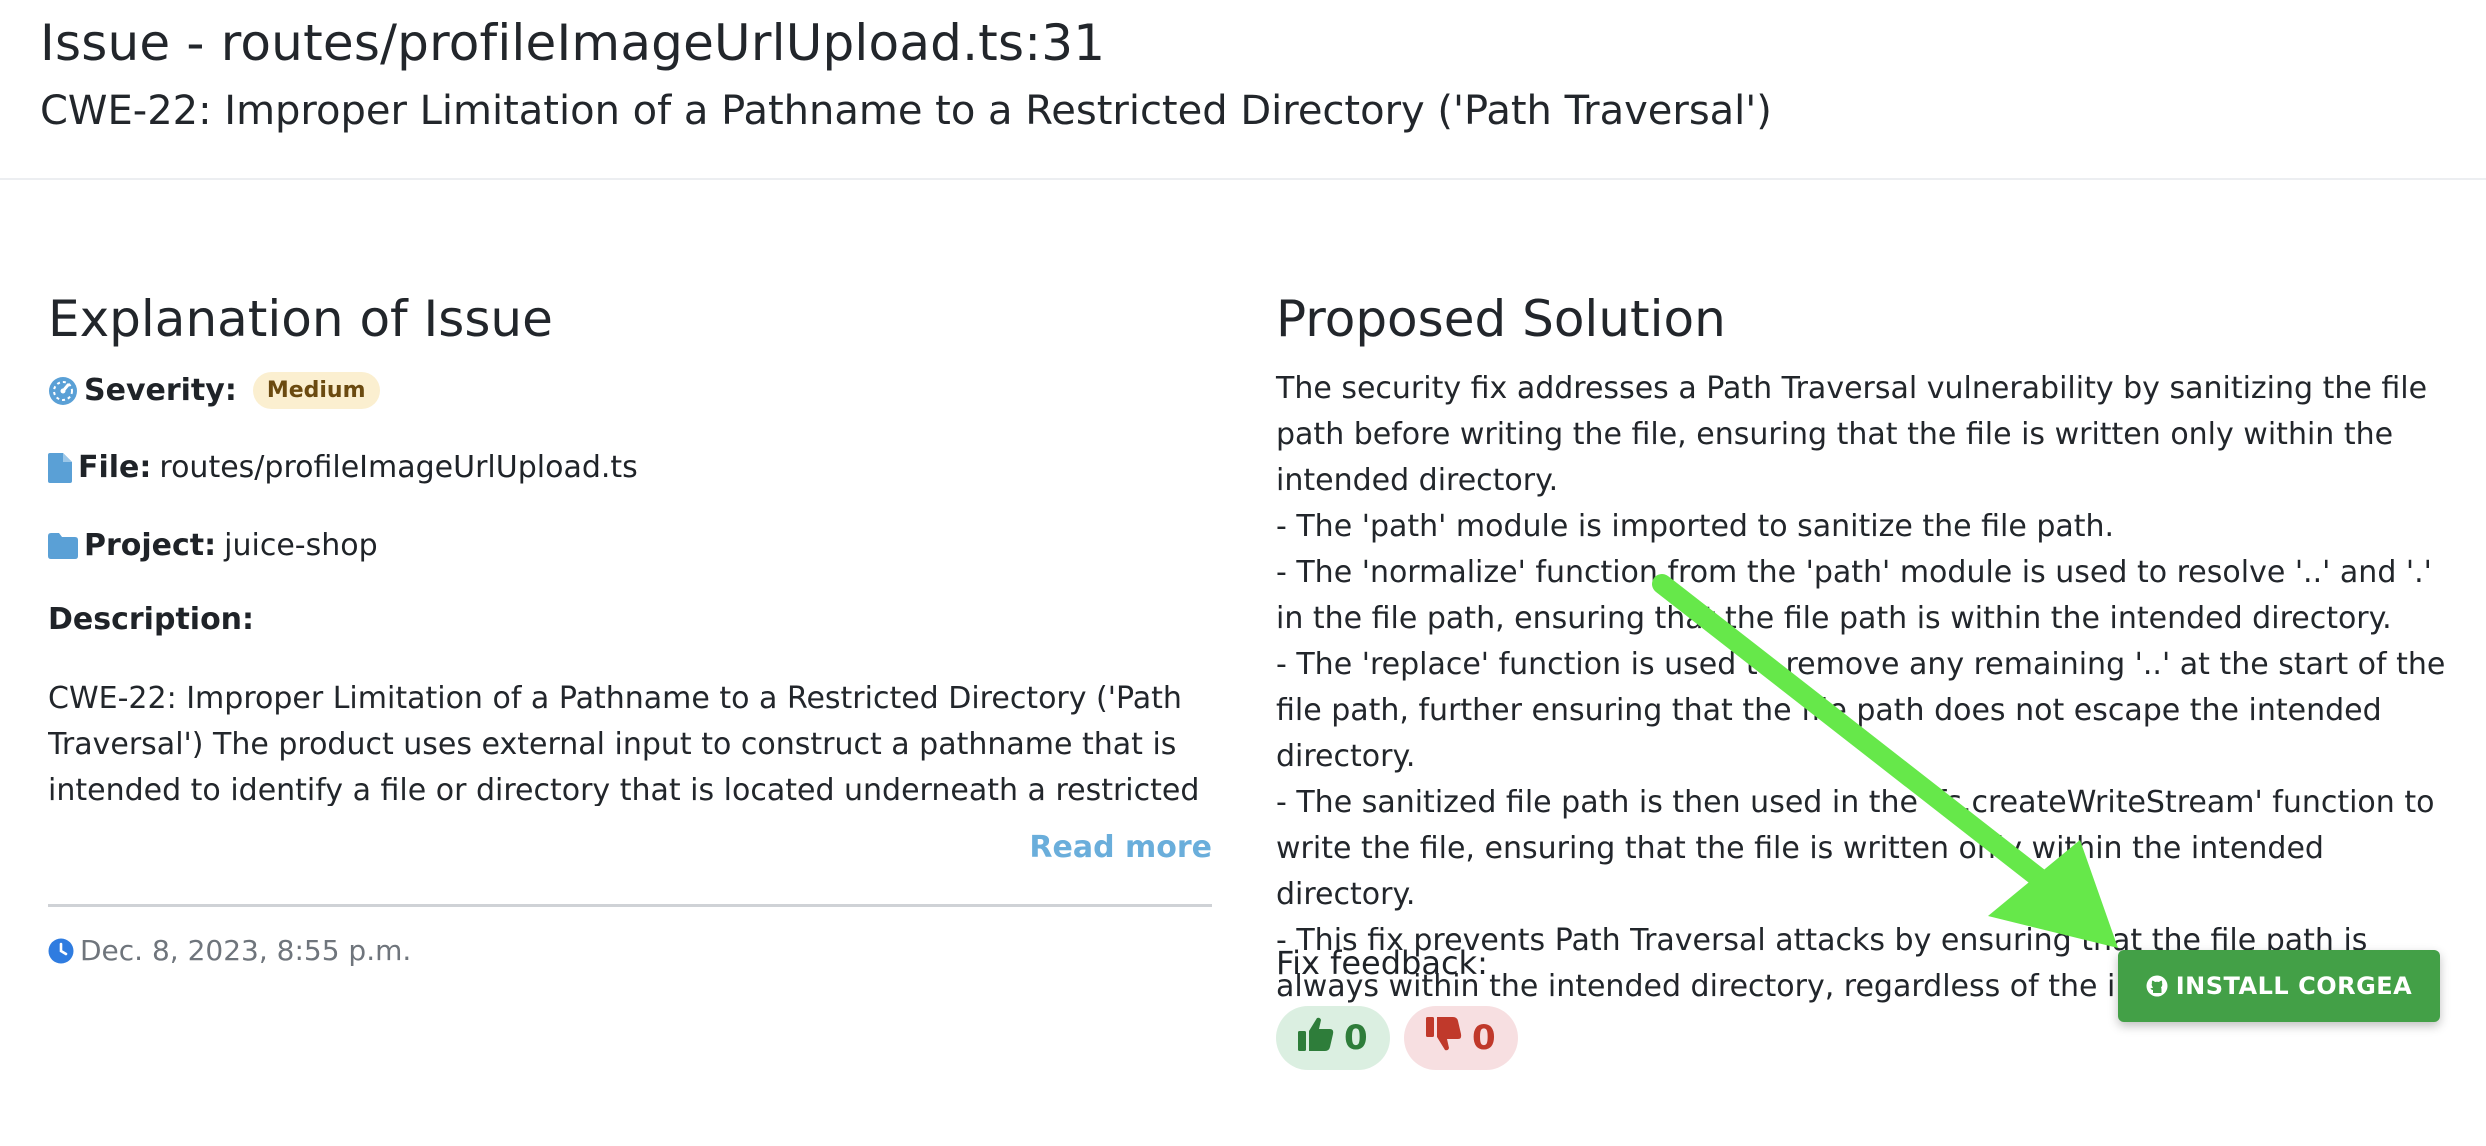 This screenshot has height=1146, width=2486. I want to click on thumbs-down-icon, so click(1444, 1038).